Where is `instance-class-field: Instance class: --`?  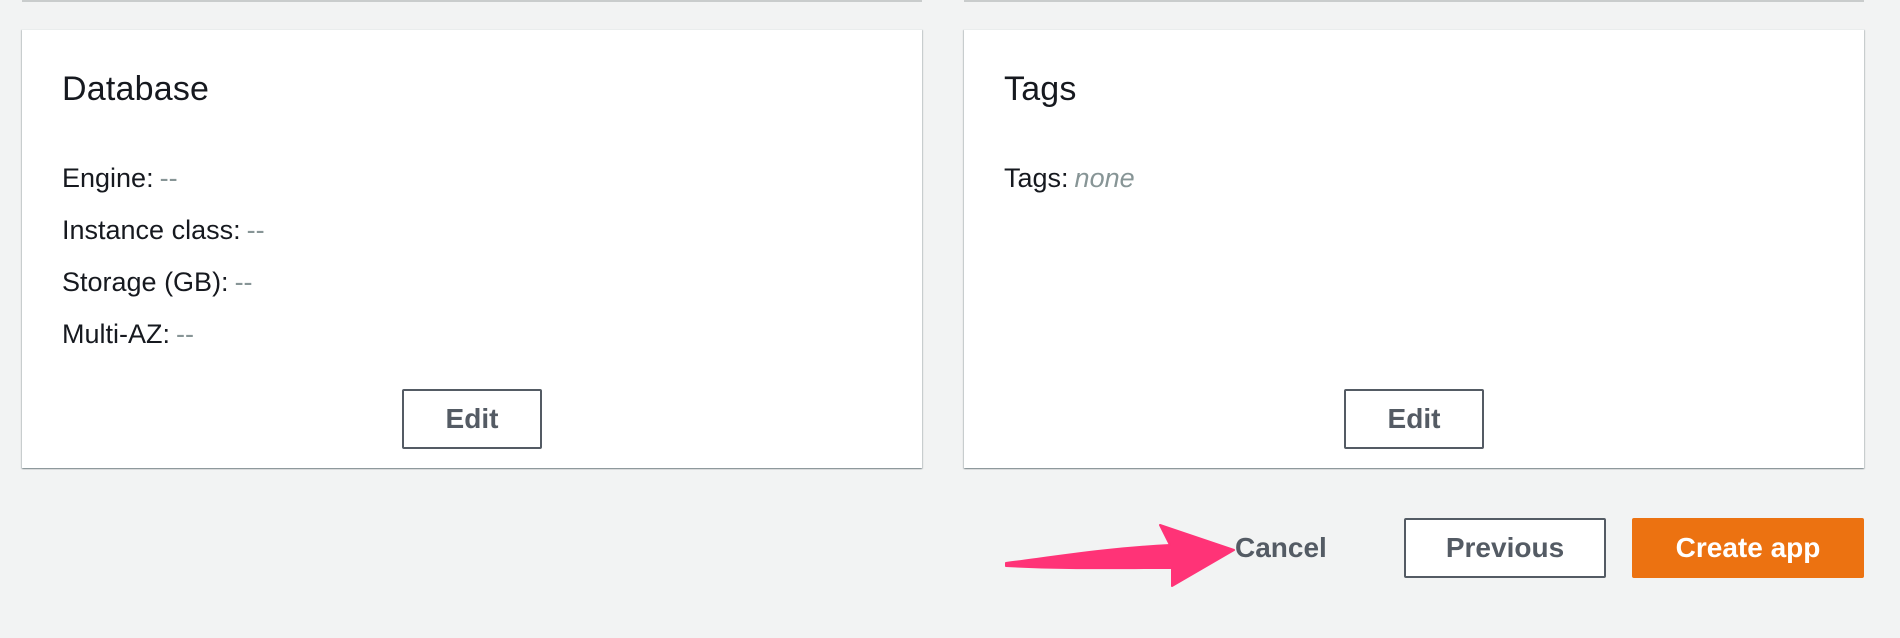
instance-class-field: Instance class: -- is located at coordinates (163, 230).